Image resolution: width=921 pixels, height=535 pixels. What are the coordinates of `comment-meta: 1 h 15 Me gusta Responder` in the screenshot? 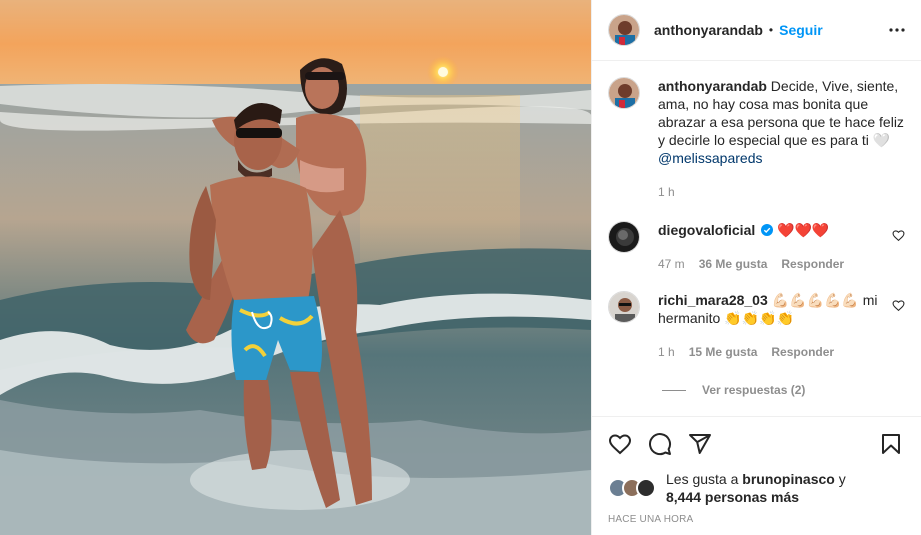 It's located at (781, 352).